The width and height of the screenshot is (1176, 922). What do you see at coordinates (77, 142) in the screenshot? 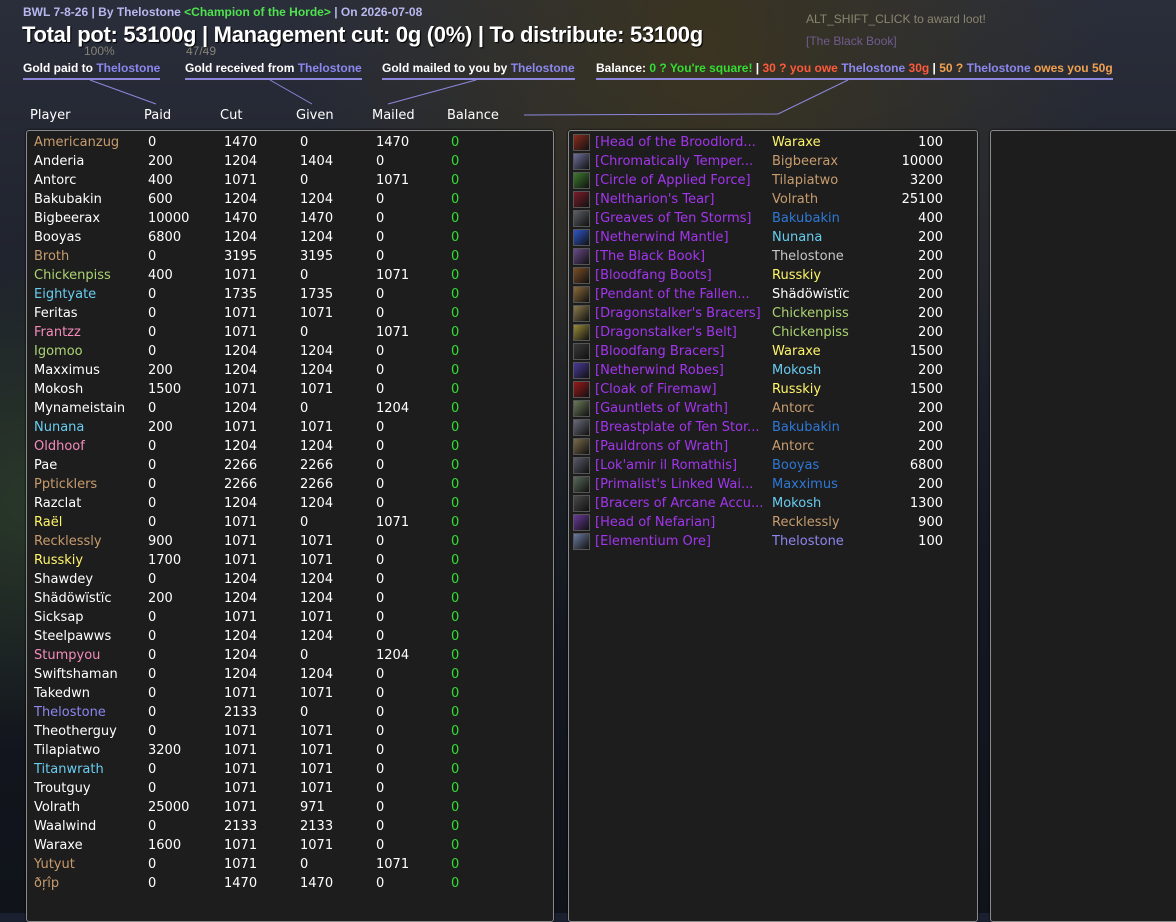
I see `player-name: Americanzug` at bounding box center [77, 142].